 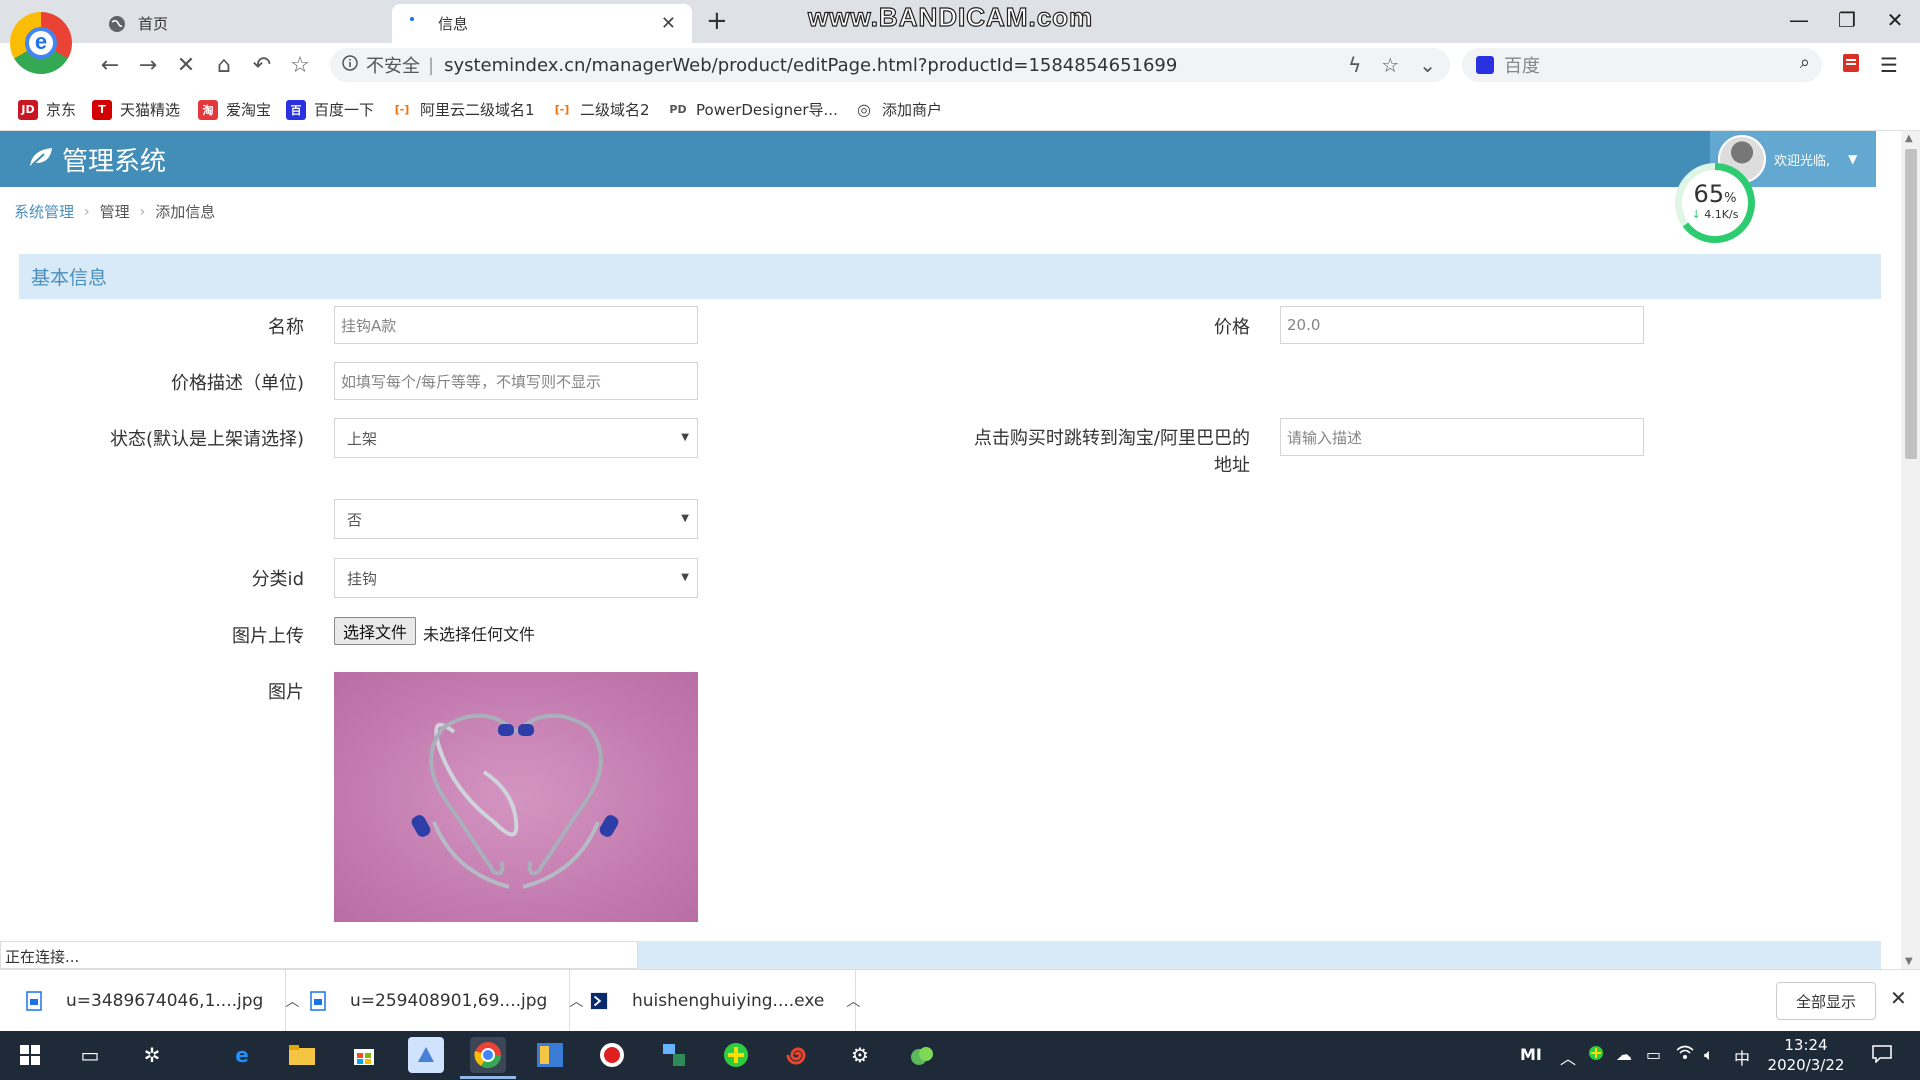 What do you see at coordinates (234, 109) in the screenshot?
I see `bookmark-aitaobao: 淘 爱淘宝` at bounding box center [234, 109].